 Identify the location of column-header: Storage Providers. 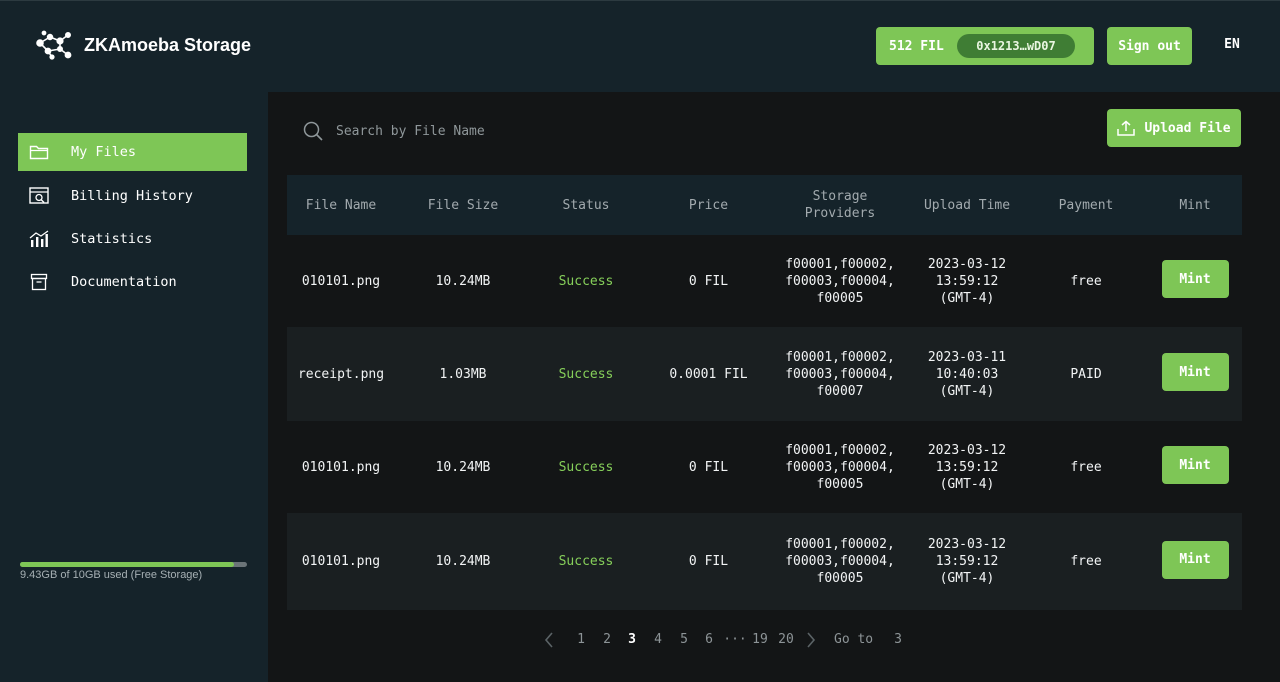
(840, 205).